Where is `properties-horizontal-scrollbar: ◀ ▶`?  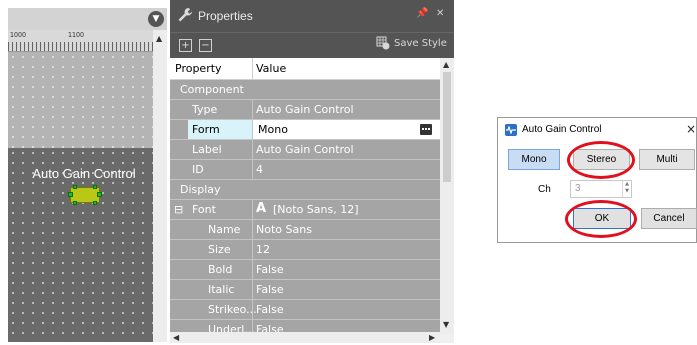 properties-horizontal-scrollbar: ◀ ▶ is located at coordinates (305, 337).